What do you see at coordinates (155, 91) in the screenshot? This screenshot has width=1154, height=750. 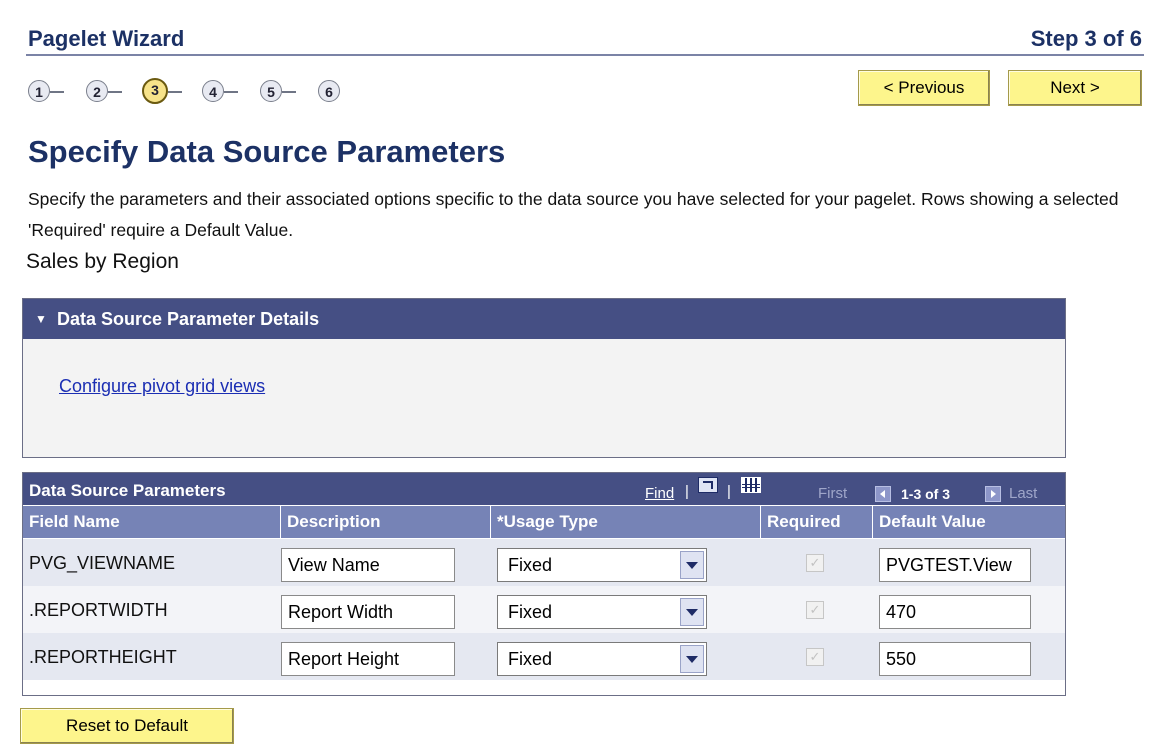 I see `step-3-current: 3` at bounding box center [155, 91].